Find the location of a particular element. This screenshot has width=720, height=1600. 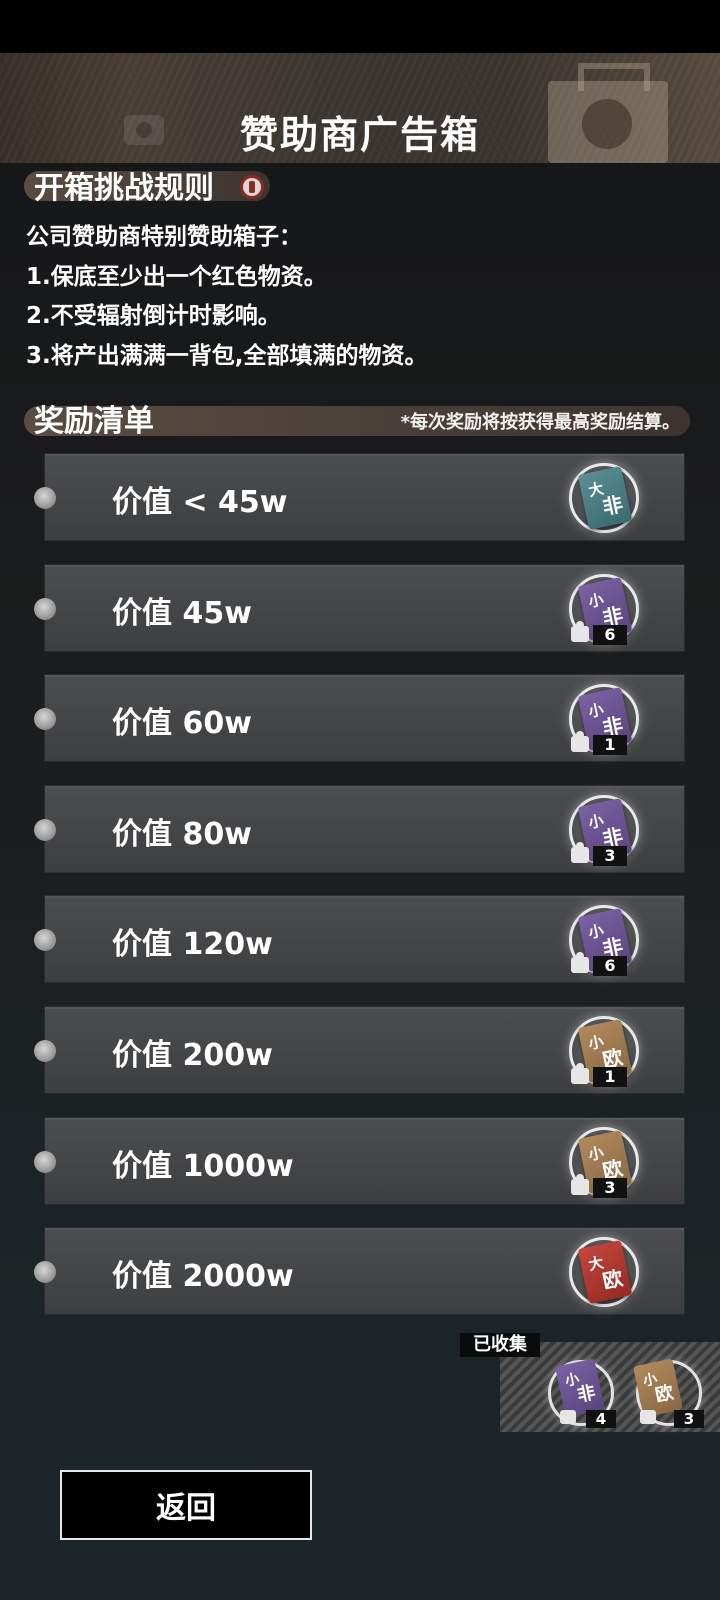

collected-count: 4 is located at coordinates (601, 1419).